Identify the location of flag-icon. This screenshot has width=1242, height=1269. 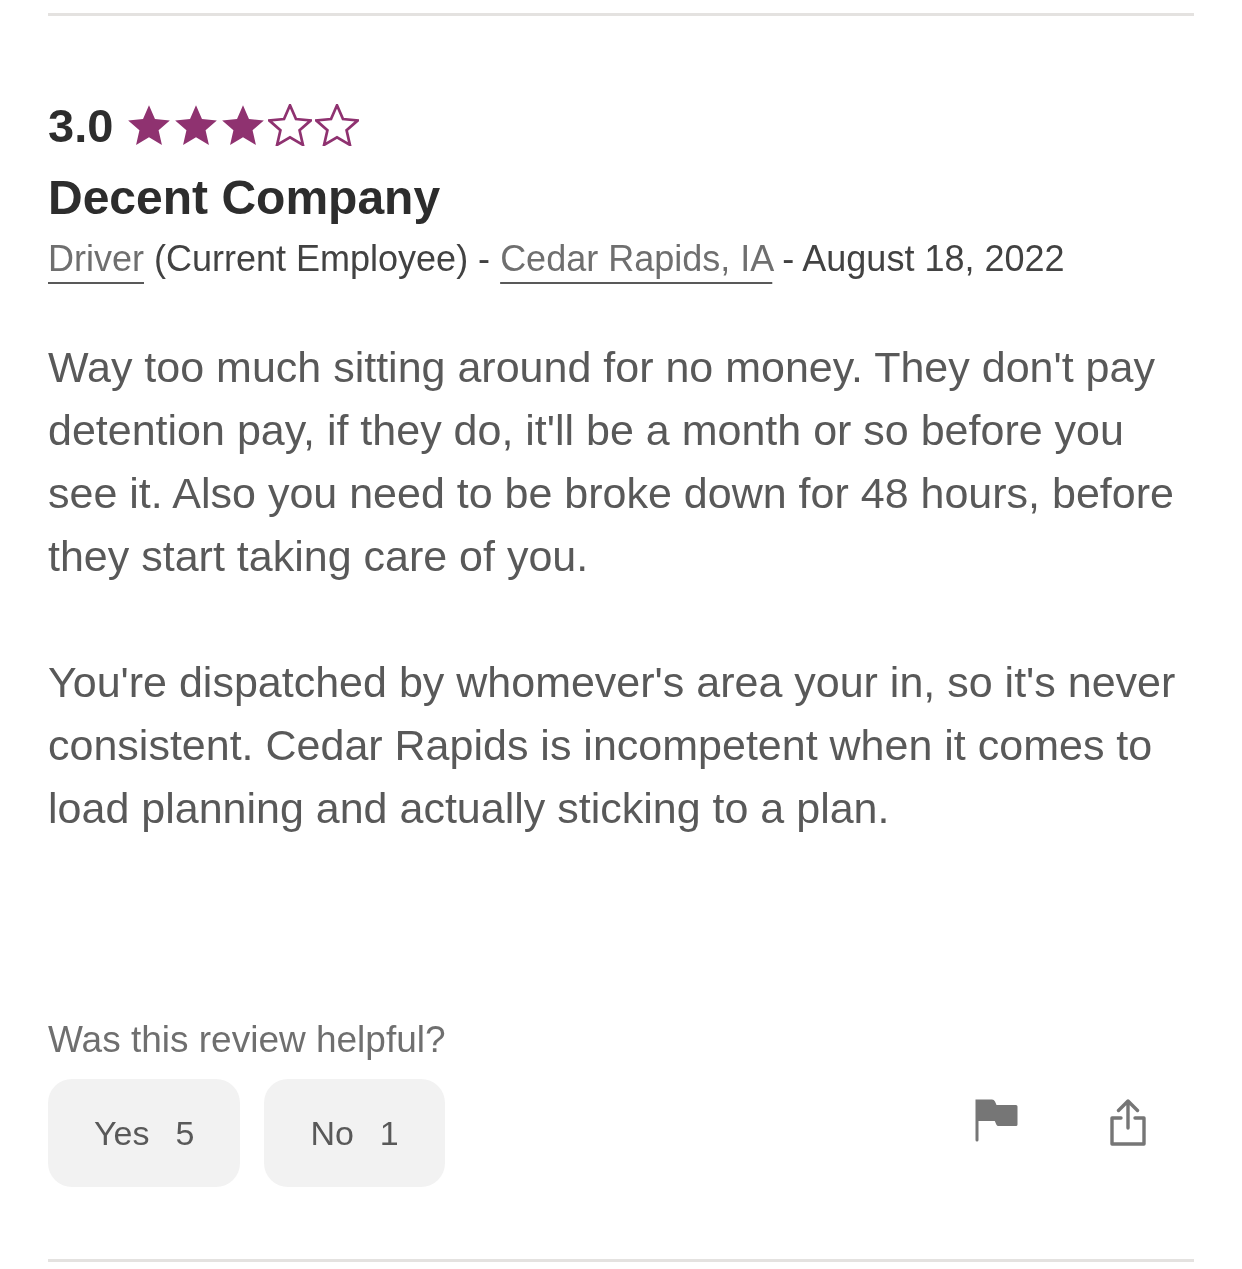
(996, 1120).